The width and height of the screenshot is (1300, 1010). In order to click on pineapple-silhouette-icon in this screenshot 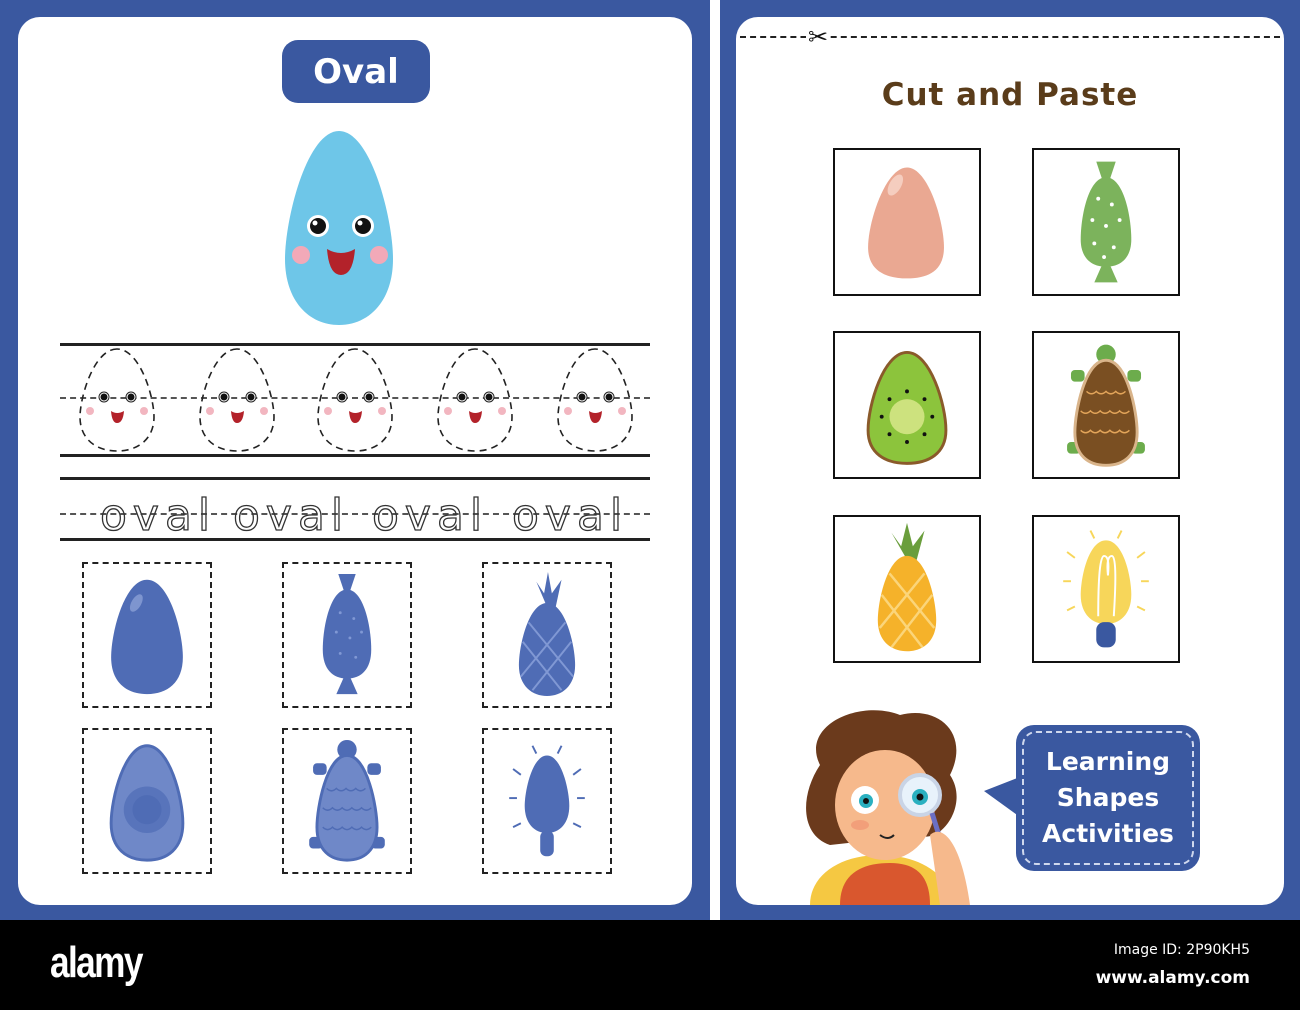, I will do `click(547, 634)`.